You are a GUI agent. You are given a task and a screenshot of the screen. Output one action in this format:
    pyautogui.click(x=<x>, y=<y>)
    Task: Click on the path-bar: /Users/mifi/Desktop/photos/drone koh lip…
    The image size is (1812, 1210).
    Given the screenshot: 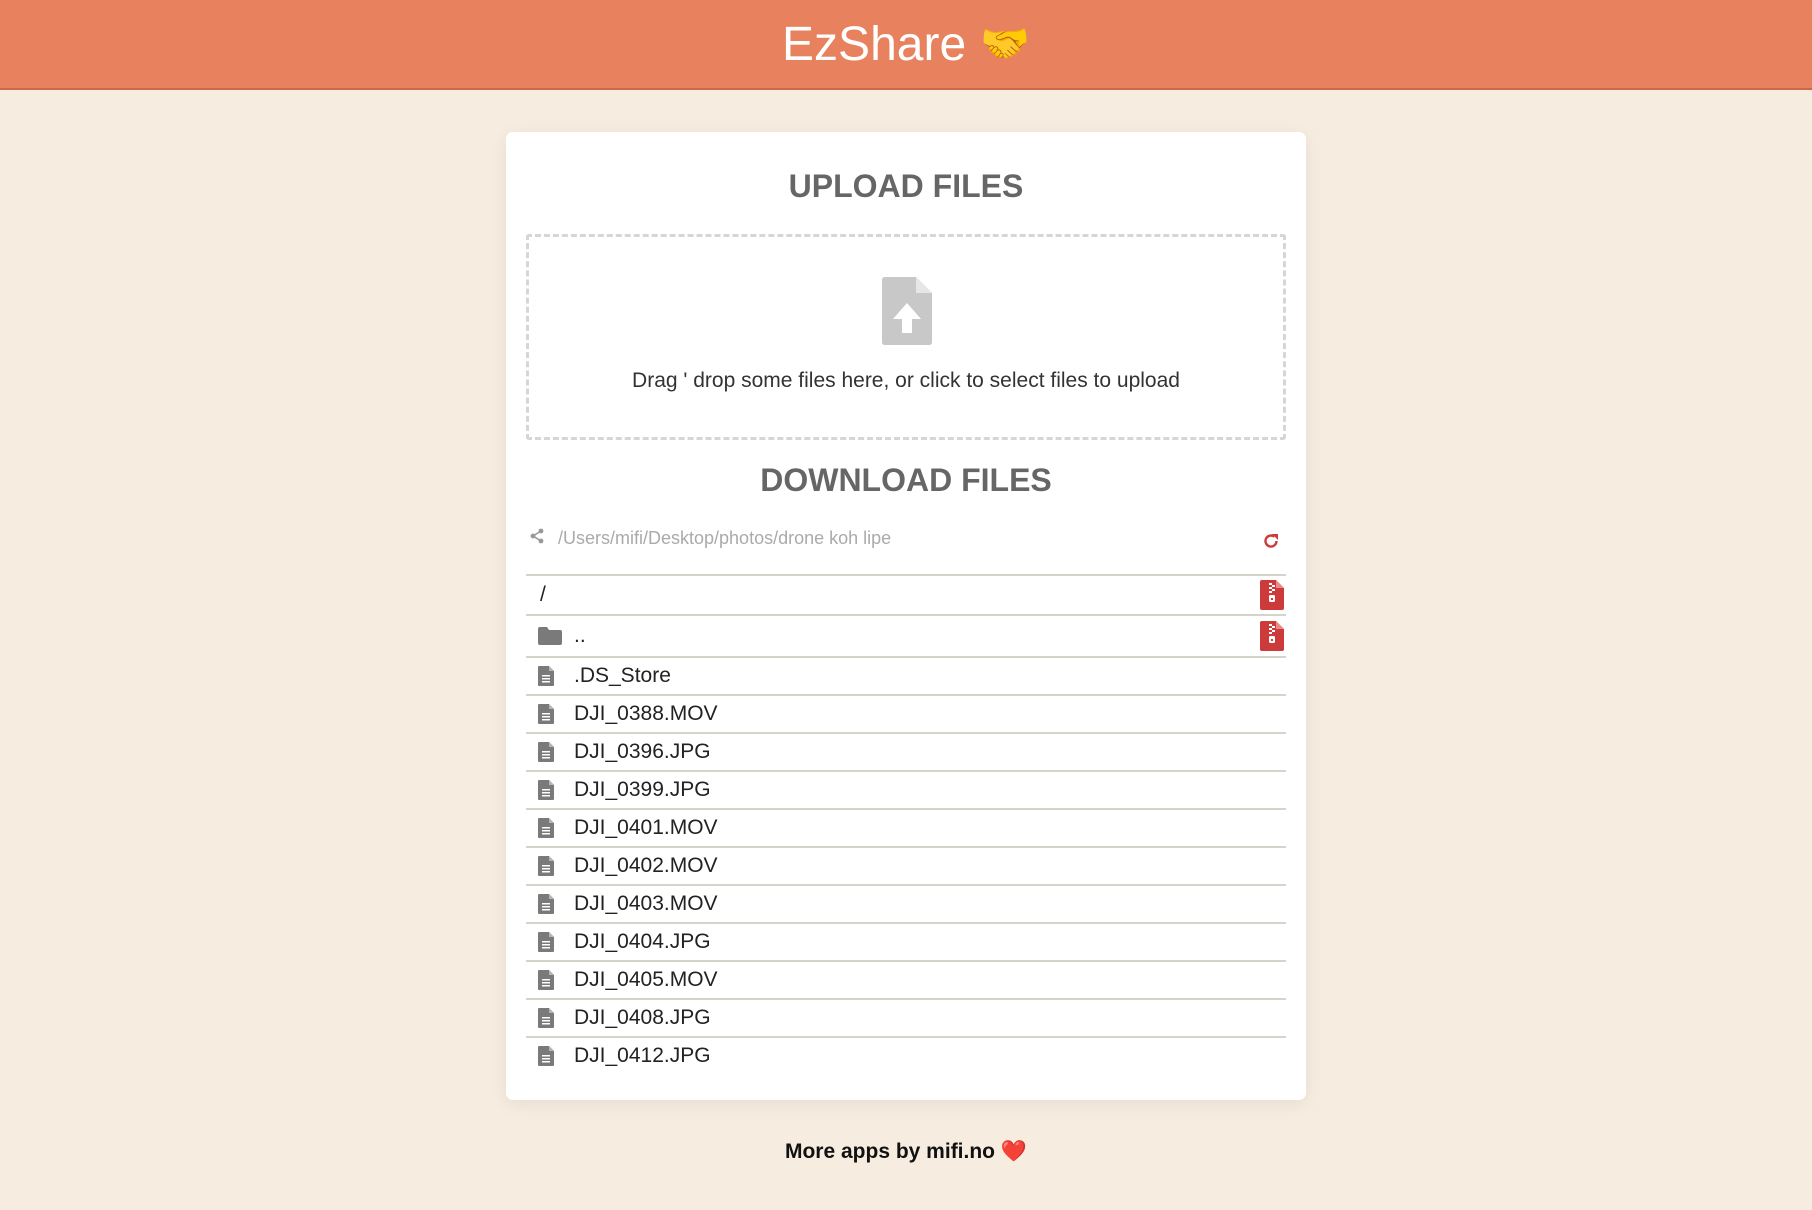 What is the action you would take?
    pyautogui.click(x=906, y=544)
    